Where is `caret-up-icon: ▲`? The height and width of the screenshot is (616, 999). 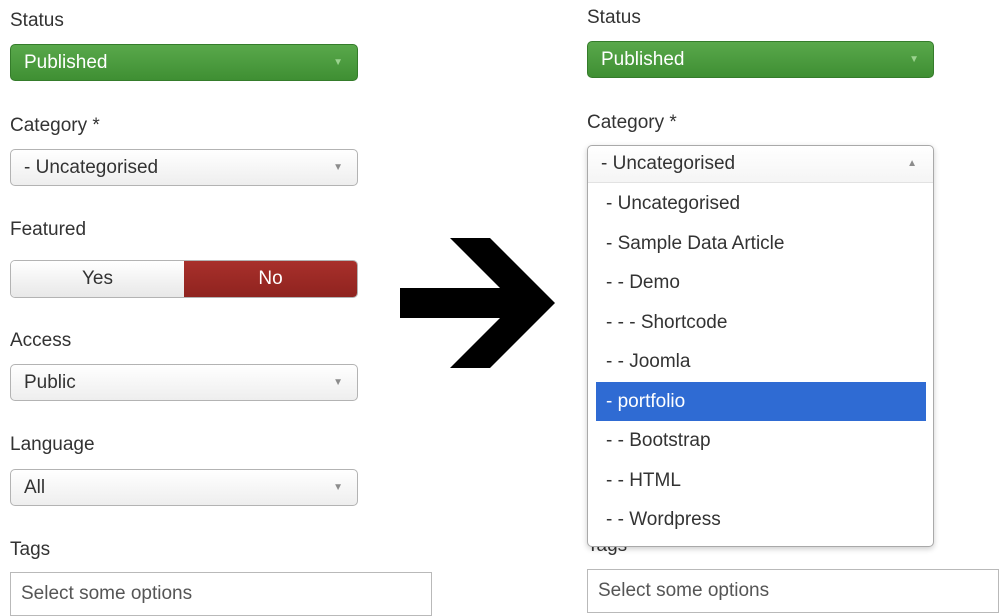 caret-up-icon: ▲ is located at coordinates (912, 163).